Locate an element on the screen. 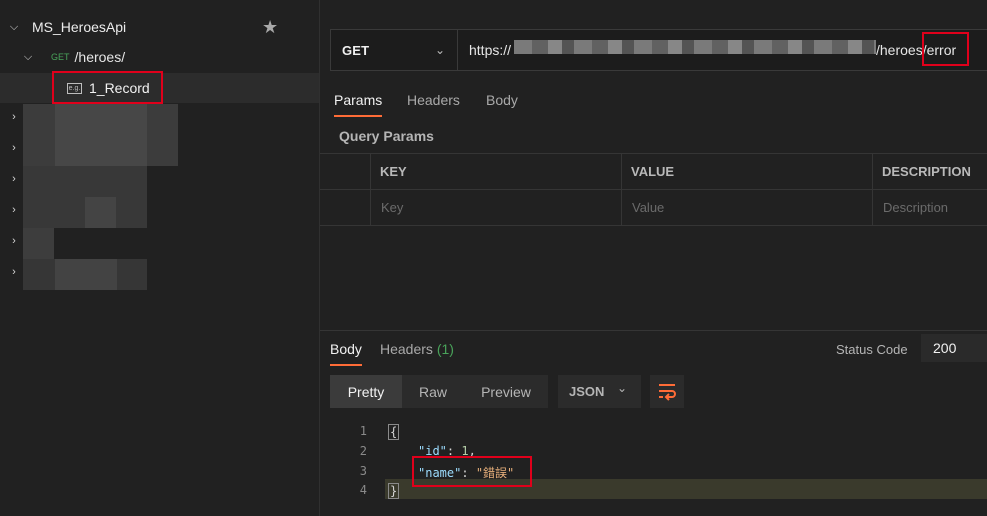  method-badge: GET is located at coordinates (60, 57).